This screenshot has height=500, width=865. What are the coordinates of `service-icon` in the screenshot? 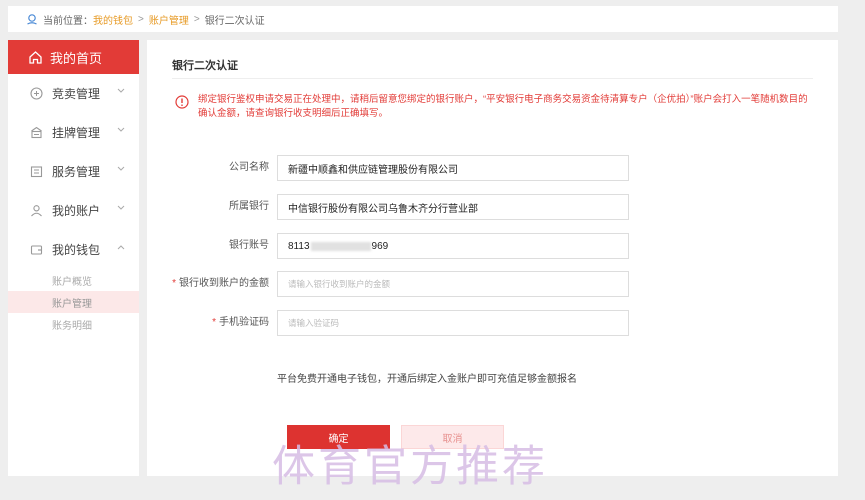 It's located at (36, 172).